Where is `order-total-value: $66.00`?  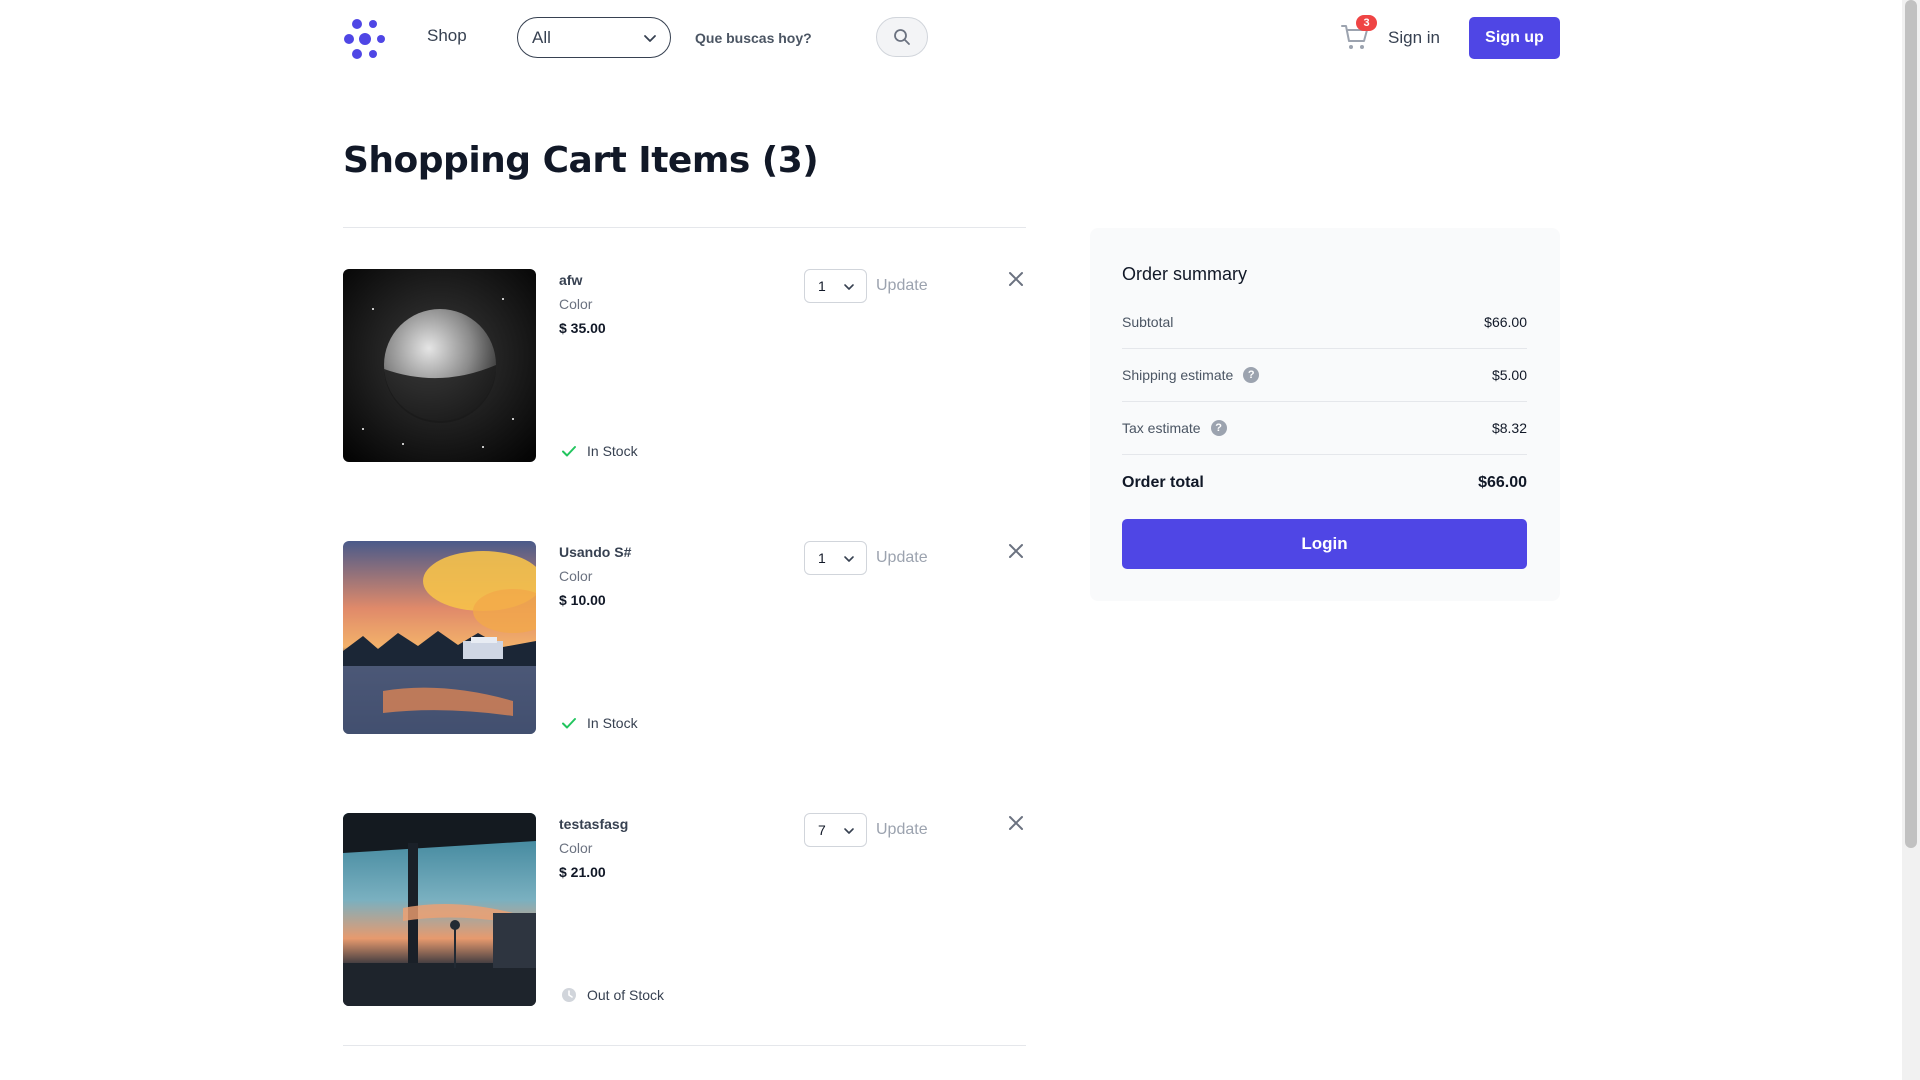 order-total-value: $66.00 is located at coordinates (1502, 482).